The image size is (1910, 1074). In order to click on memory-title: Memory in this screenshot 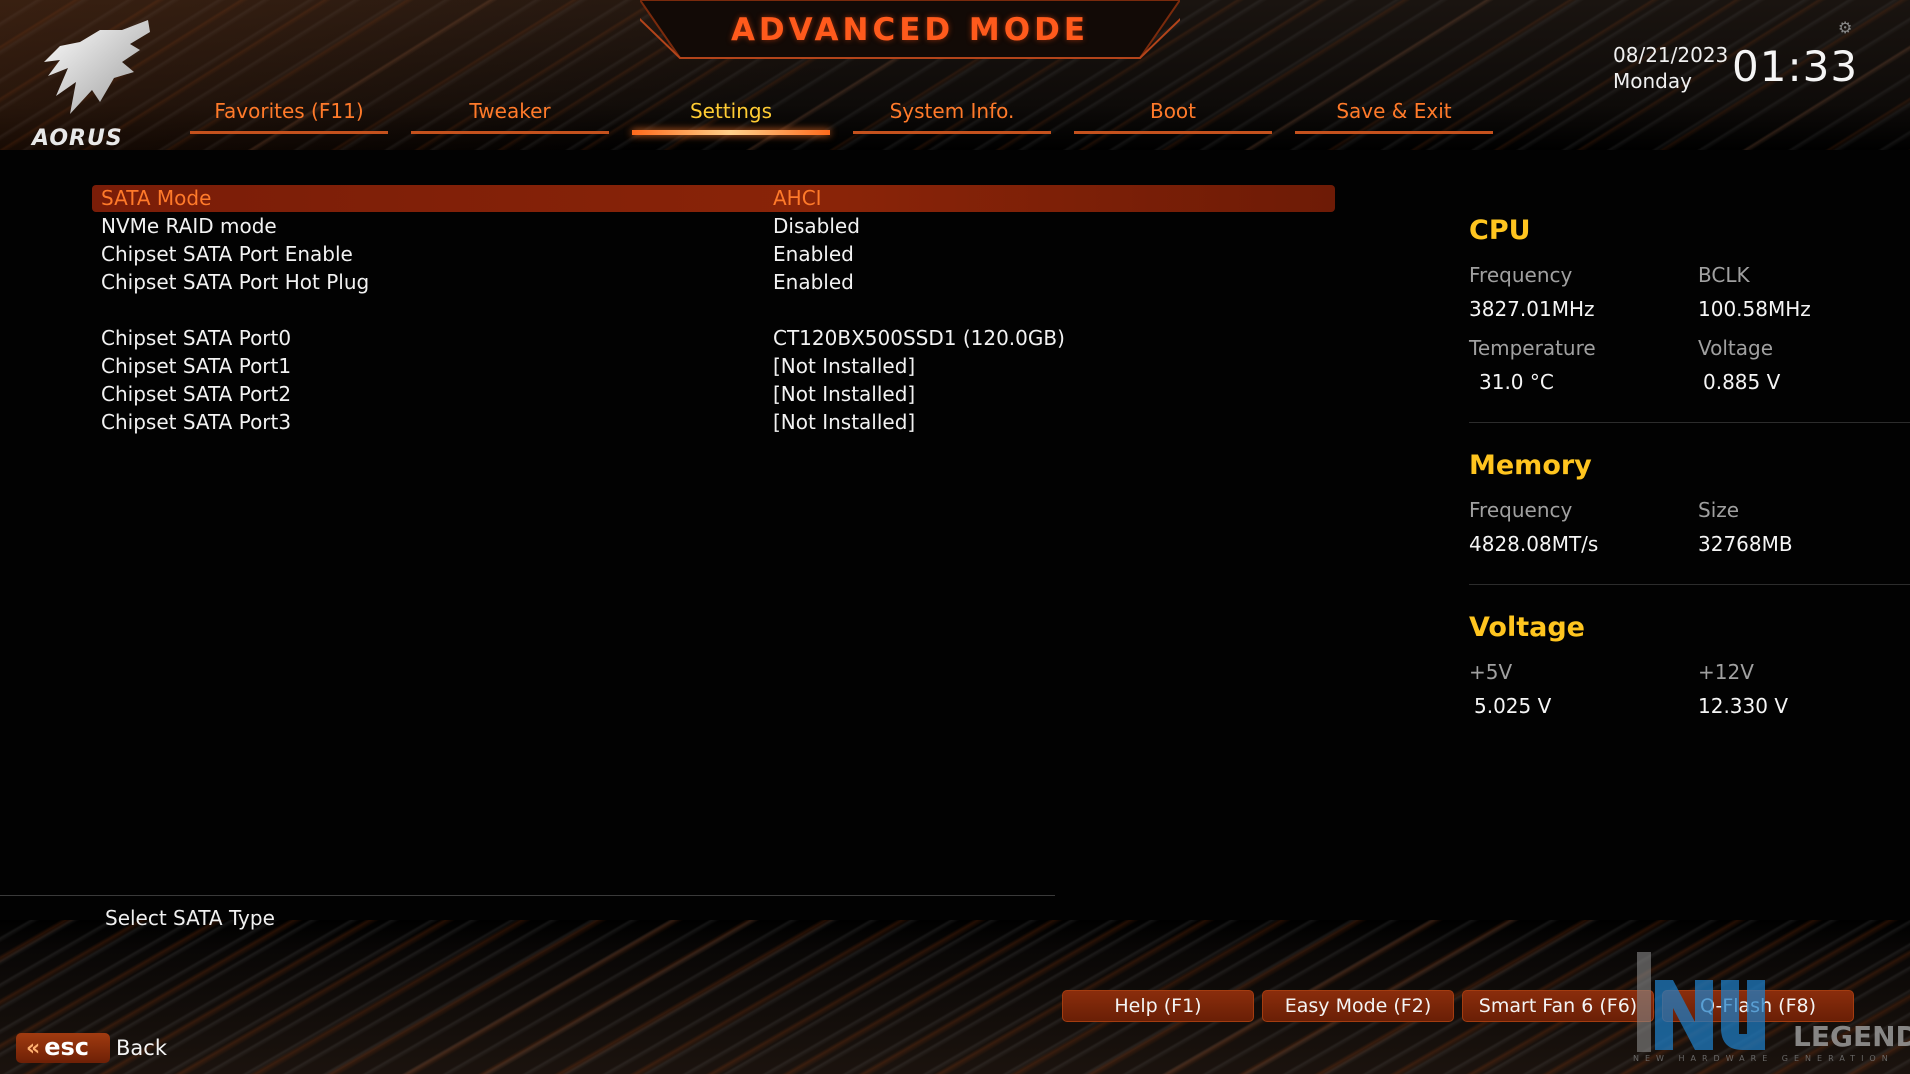, I will do `click(1530, 465)`.